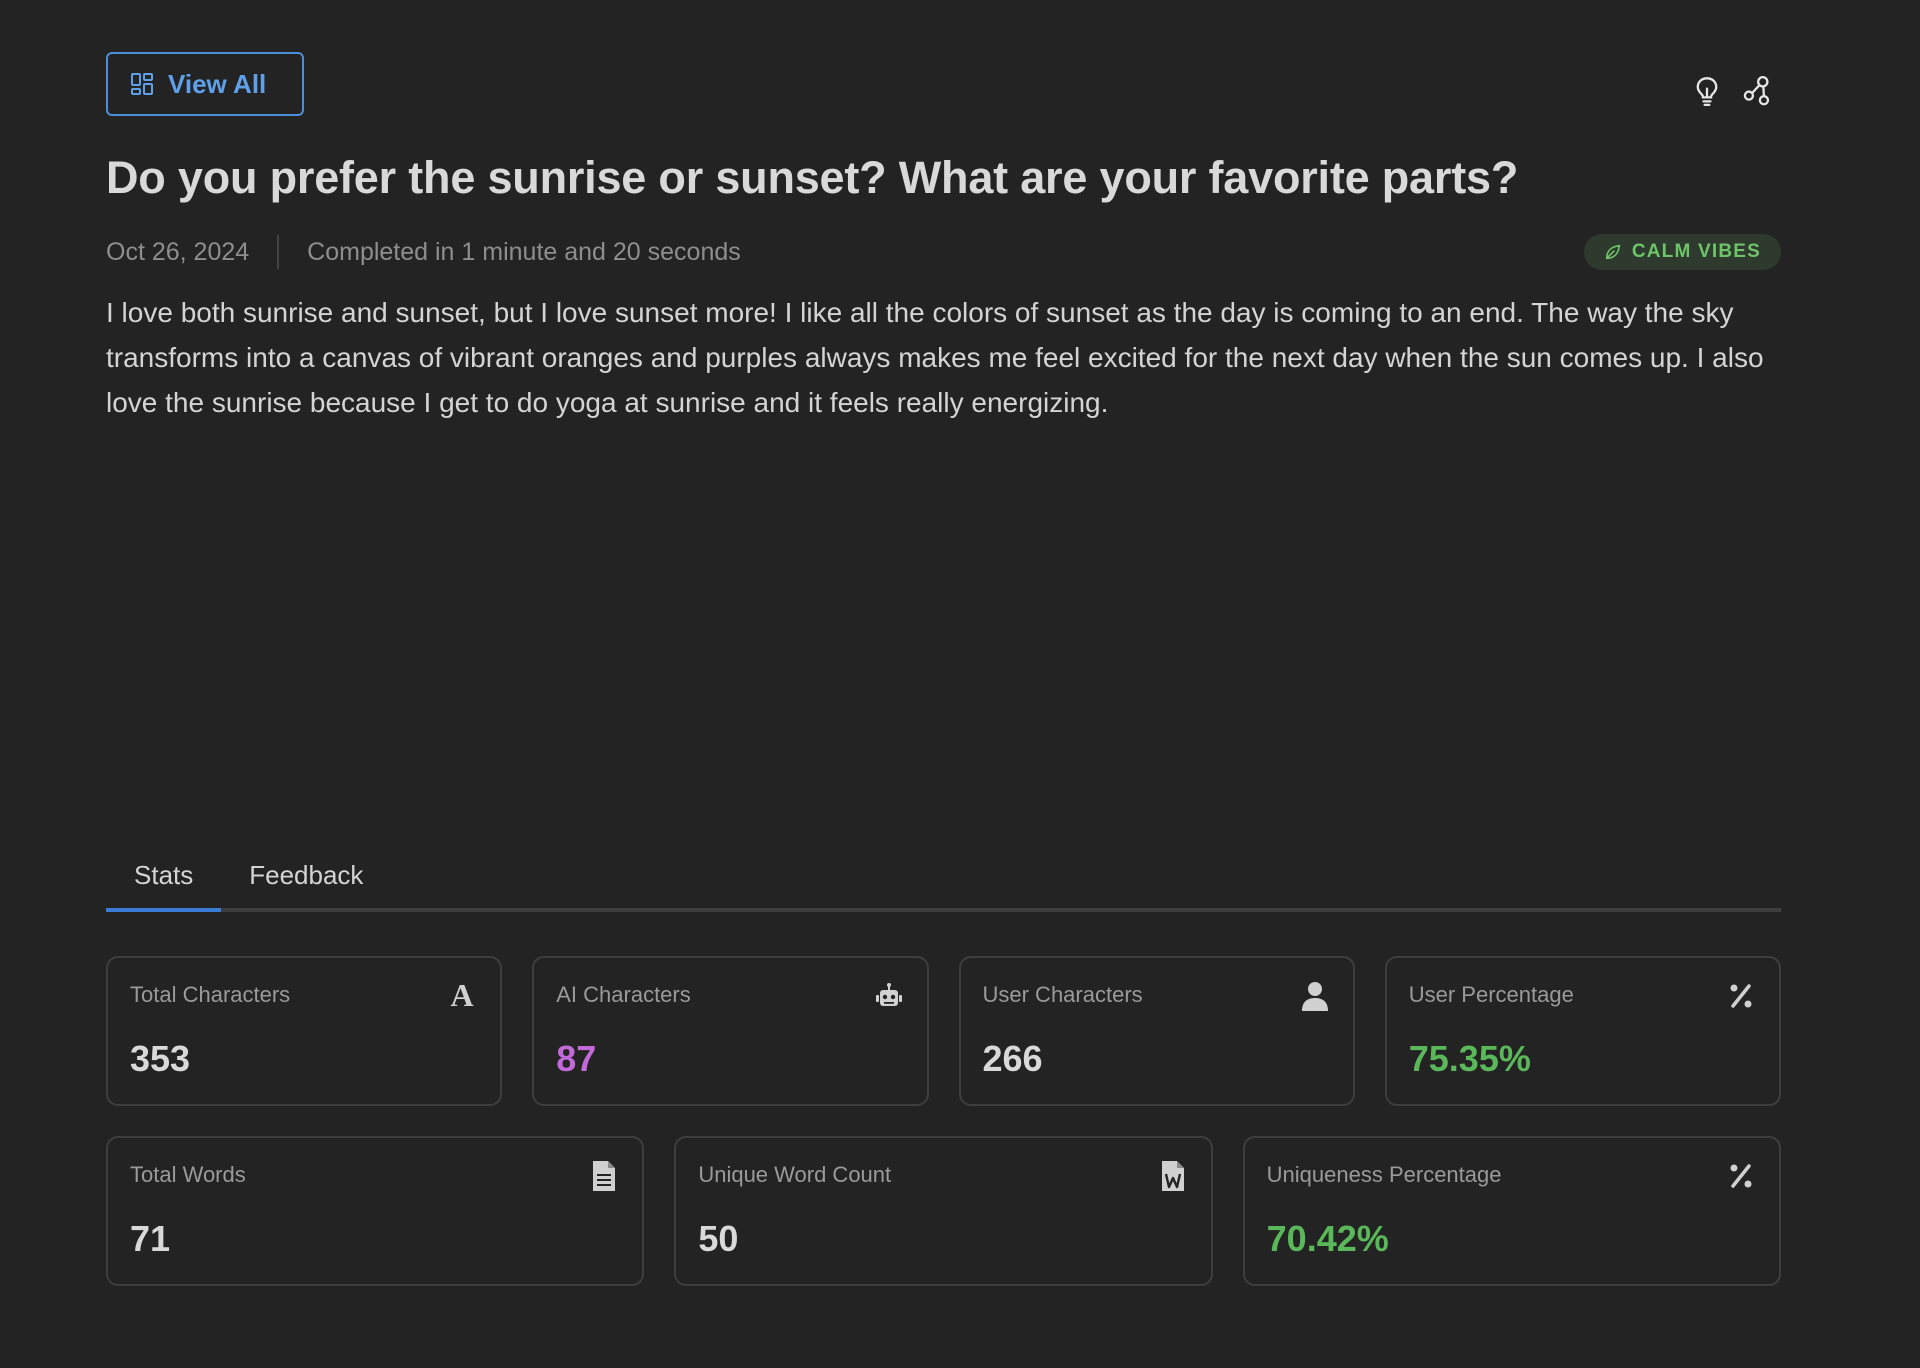 The height and width of the screenshot is (1368, 1920). I want to click on leaf-icon, so click(1613, 252).